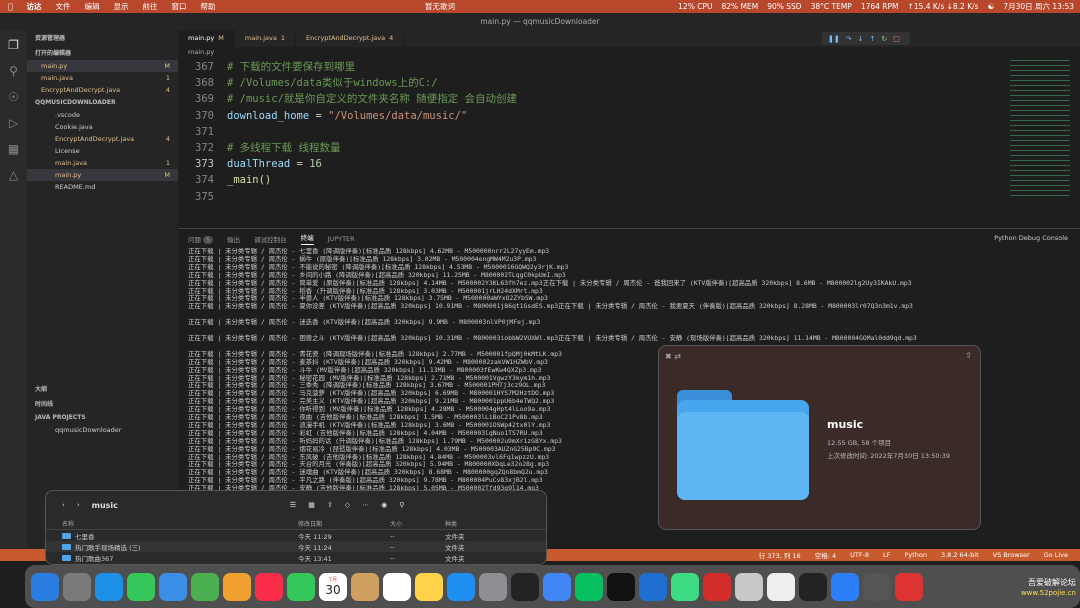 The width and height of the screenshot is (1080, 608). I want to click on lyrics-status: 暂无歌词, so click(440, 6).